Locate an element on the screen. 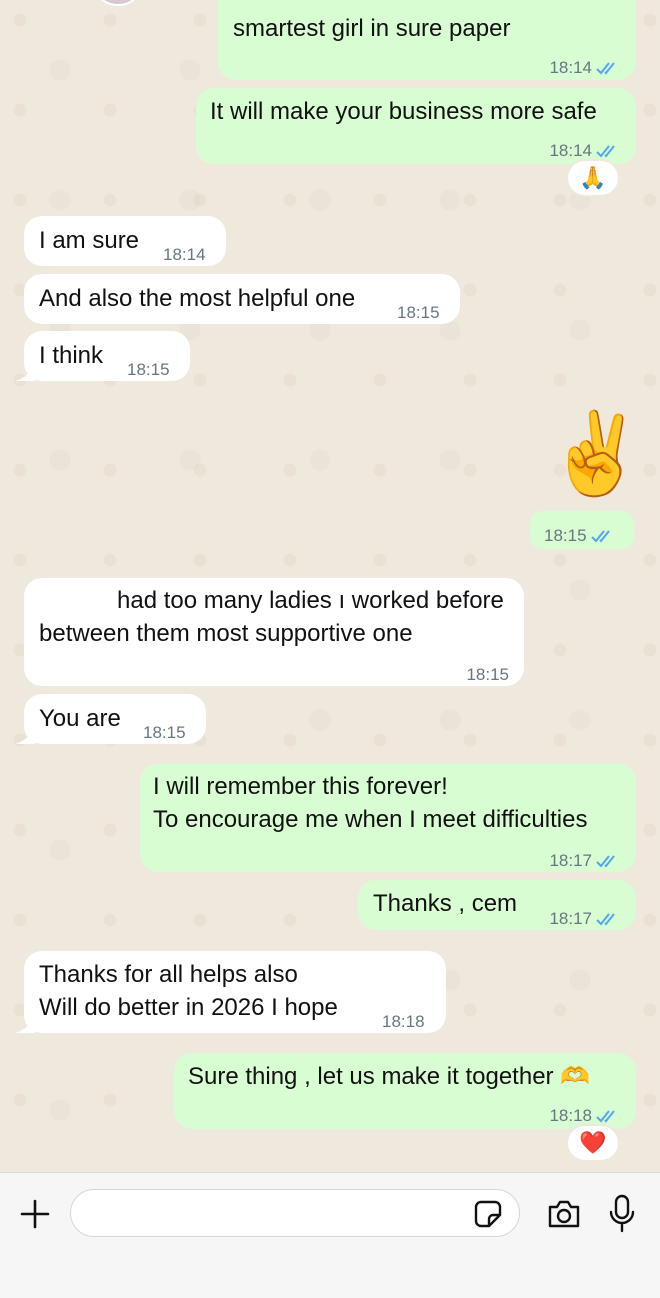 This screenshot has width=660, height=1298. plus-icon is located at coordinates (35, 1214).